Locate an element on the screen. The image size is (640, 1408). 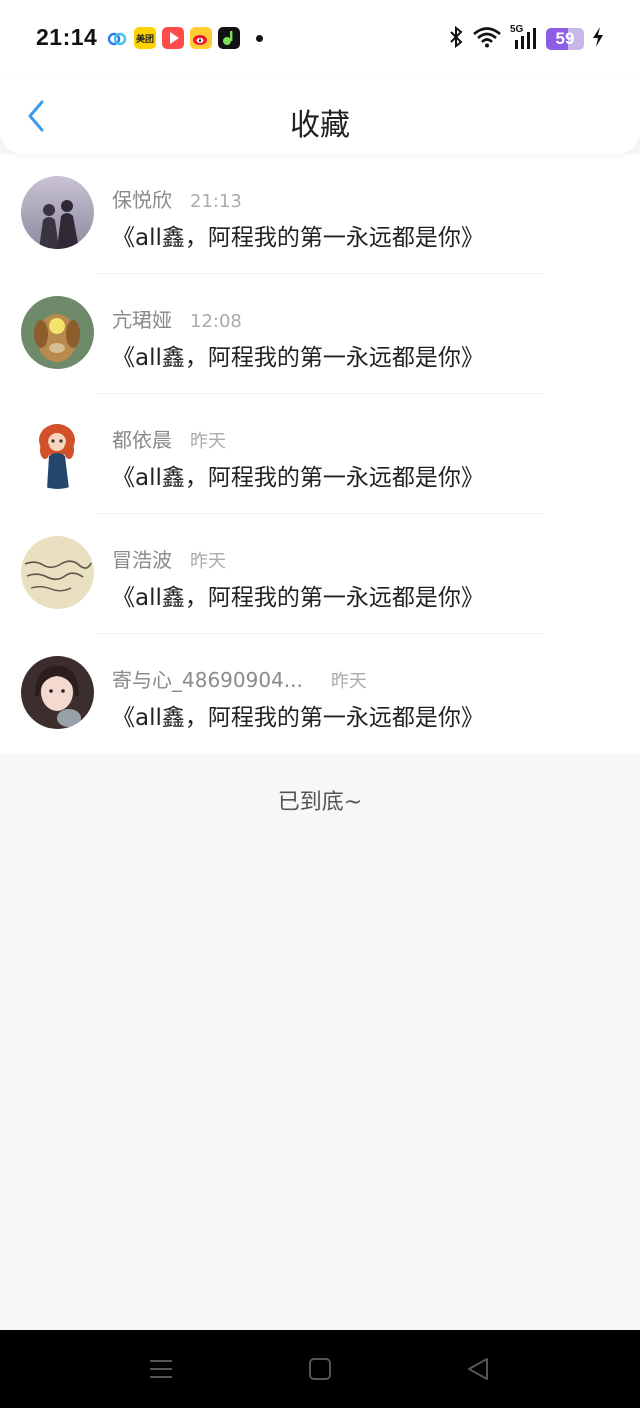
menu-button is located at coordinates (161, 1369).